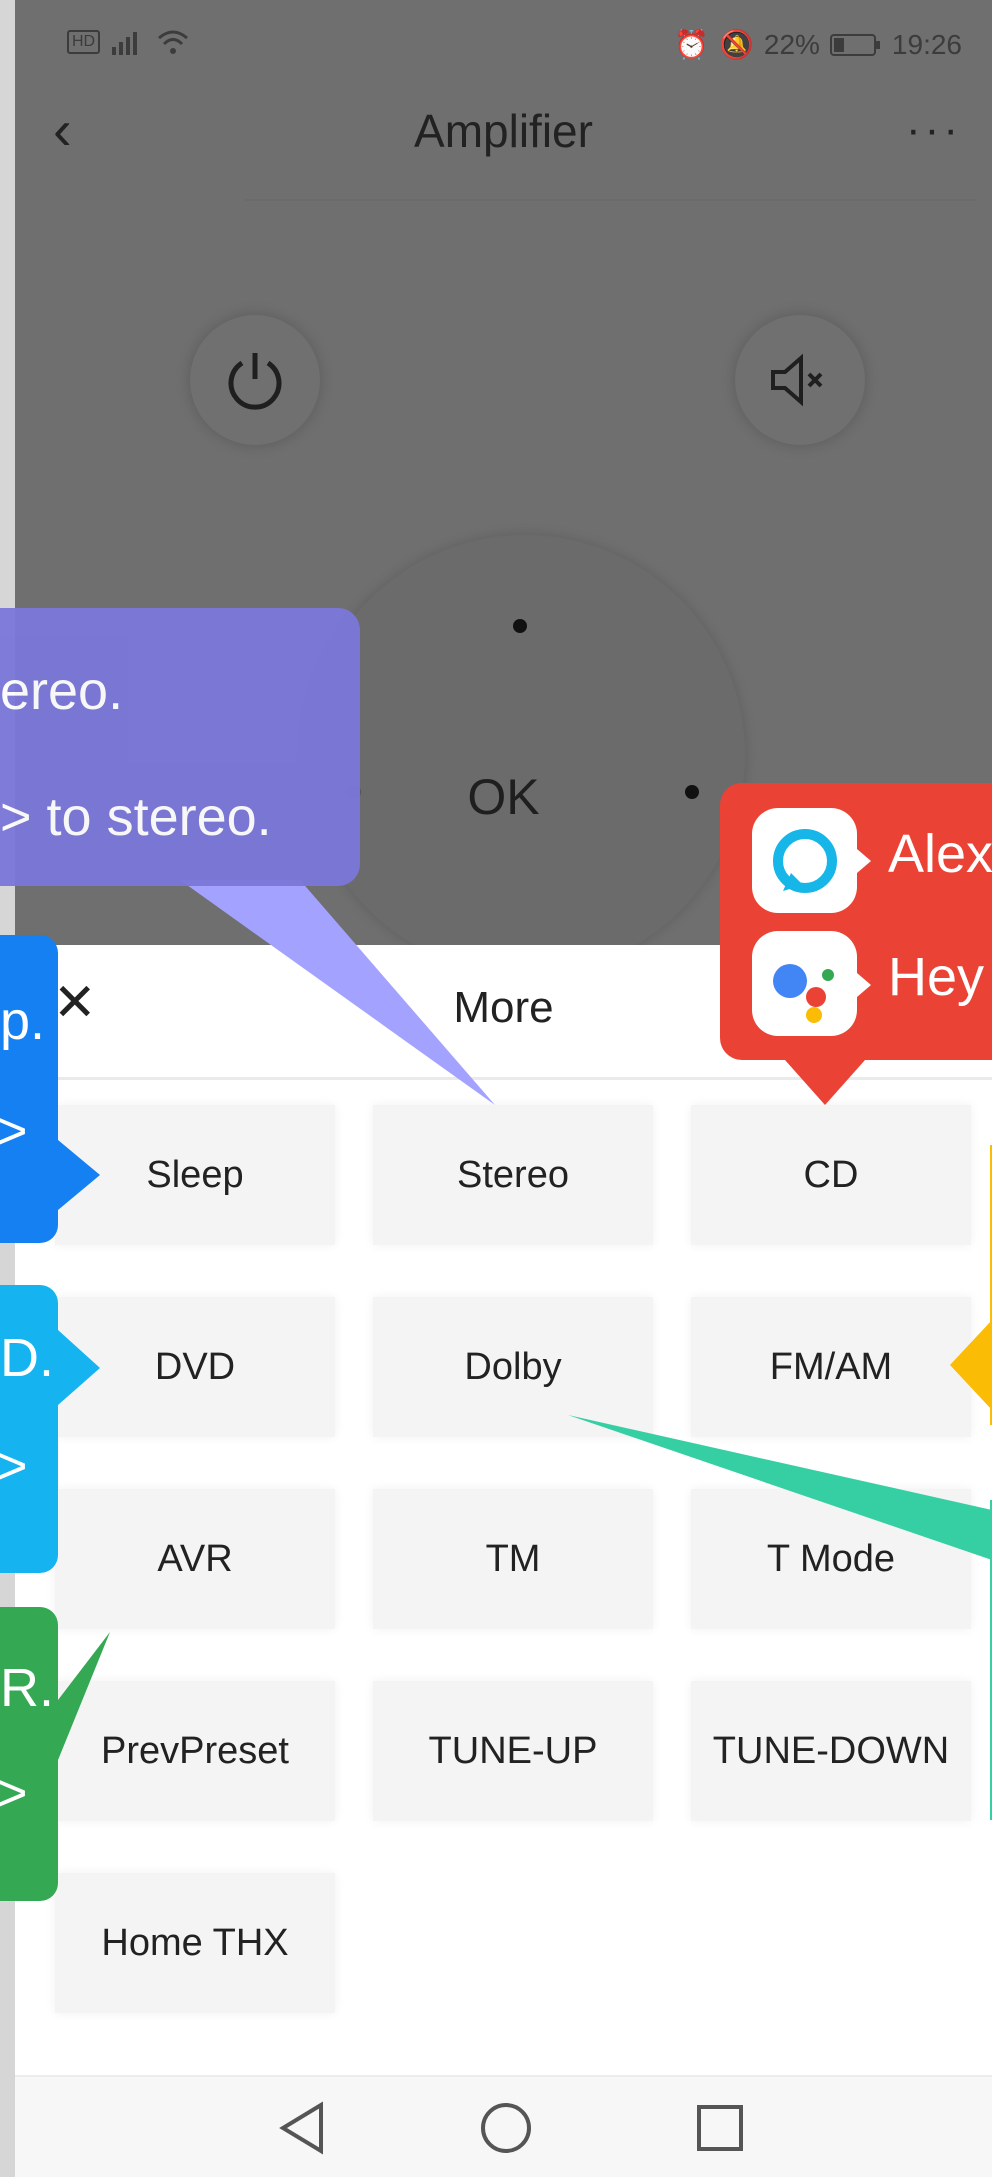  I want to click on sleep-callout: p. >, so click(29, 1089).